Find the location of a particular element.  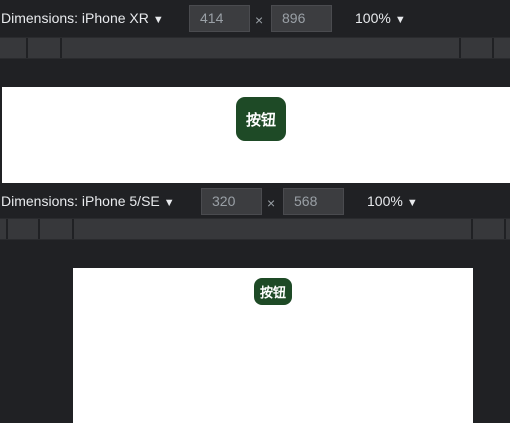

device-toolbar: Dimensions: iPhone XR ▼ 414 × 896 100% ▼ is located at coordinates (255, 18).